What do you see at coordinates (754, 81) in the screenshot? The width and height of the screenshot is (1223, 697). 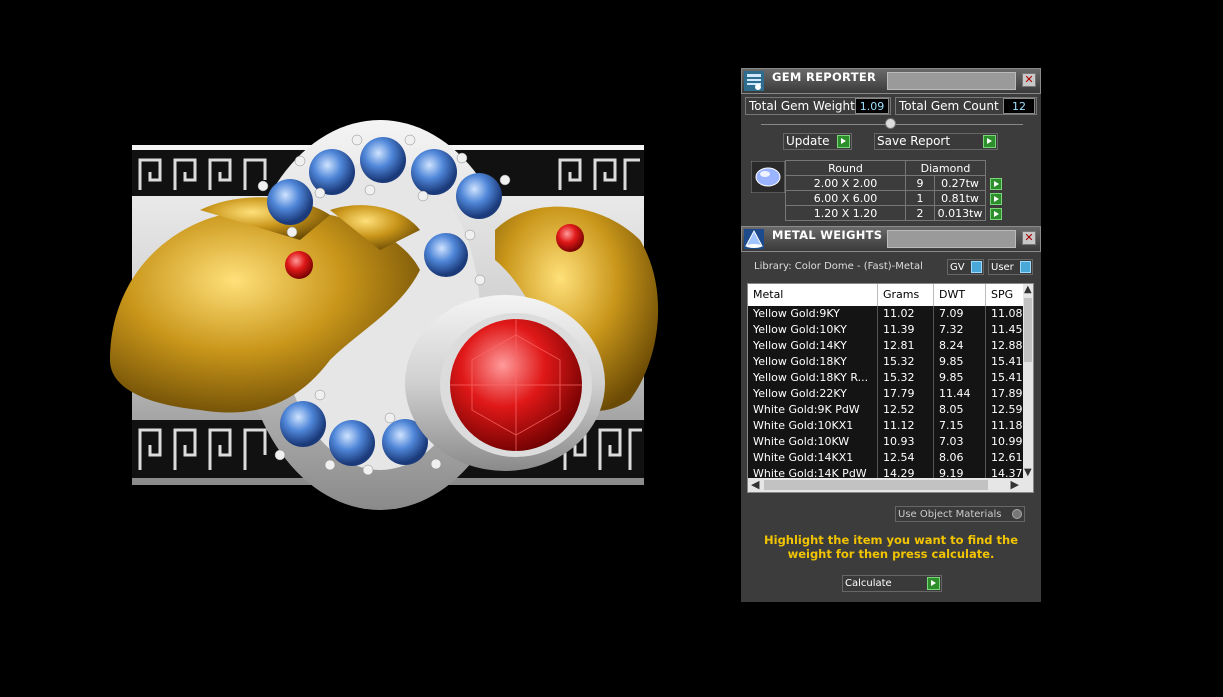 I see `gem-report-icon` at bounding box center [754, 81].